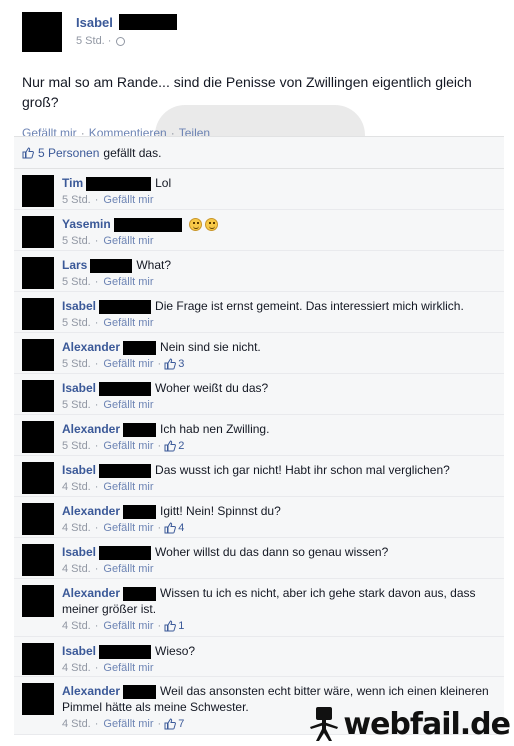 The image size is (514, 746). I want to click on comment-item: Isabel Wieso? 4 Std. · Gefällt mir, so click(259, 657).